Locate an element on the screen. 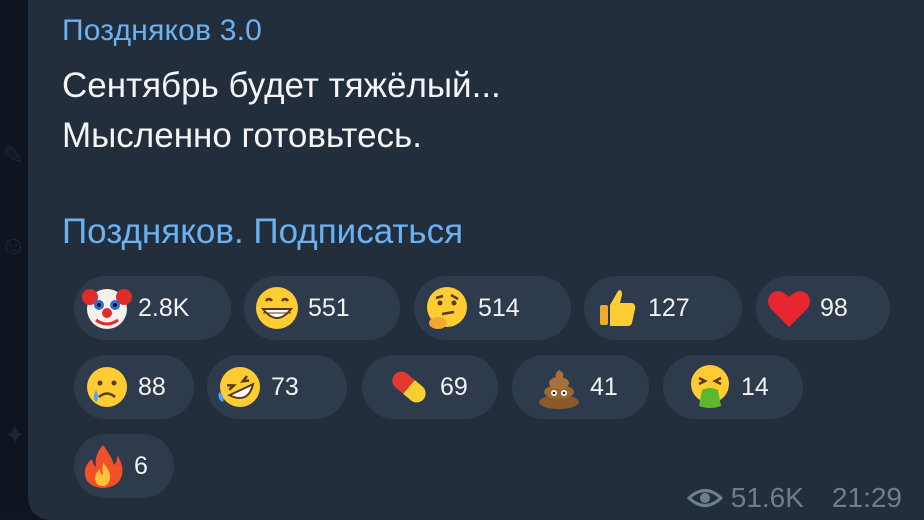 The image size is (924, 520). reaction-rofl: 73 is located at coordinates (277, 387).